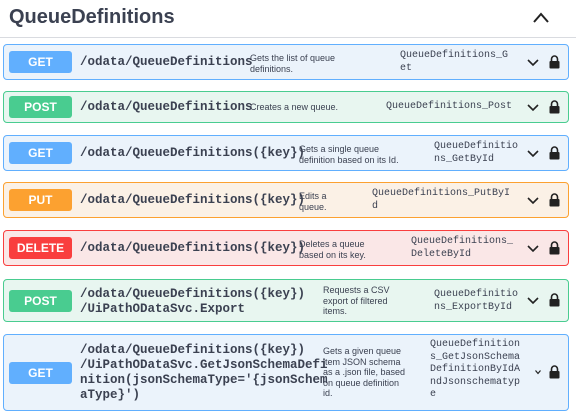  Describe the element at coordinates (541, 18) in the screenshot. I see `chevron-up-icon` at that location.